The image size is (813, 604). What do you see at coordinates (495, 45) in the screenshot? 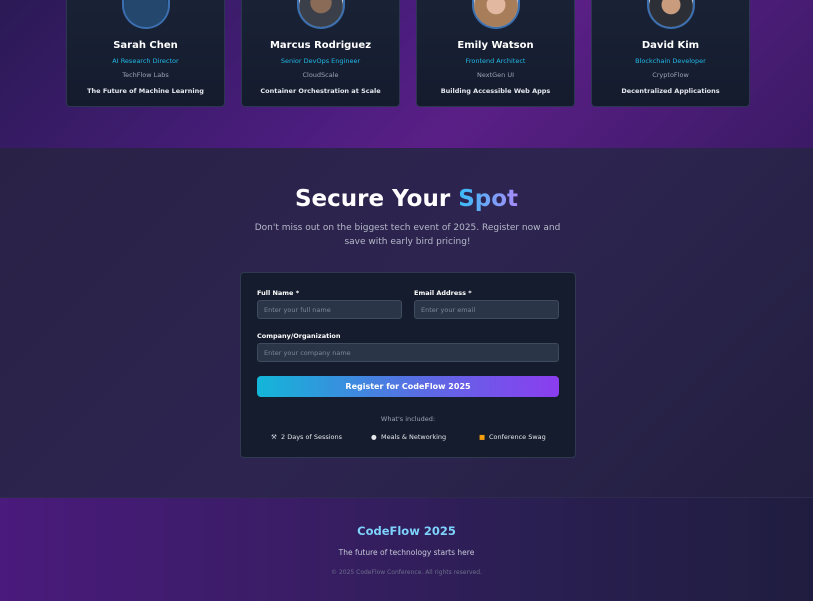
I see `speaker-name: Emily Watson` at bounding box center [495, 45].